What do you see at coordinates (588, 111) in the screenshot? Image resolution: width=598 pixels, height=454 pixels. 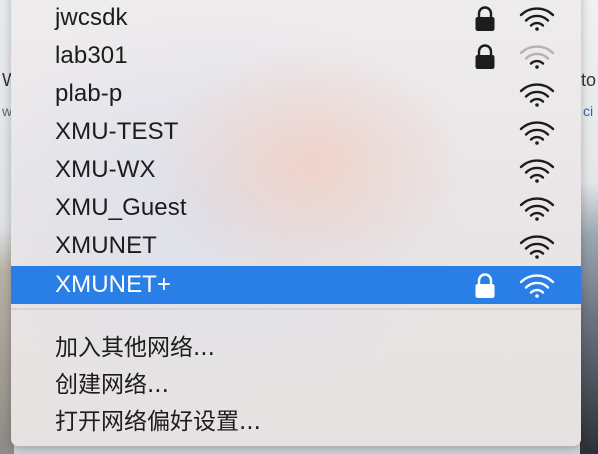 I see `background-text-fragment: ci` at bounding box center [588, 111].